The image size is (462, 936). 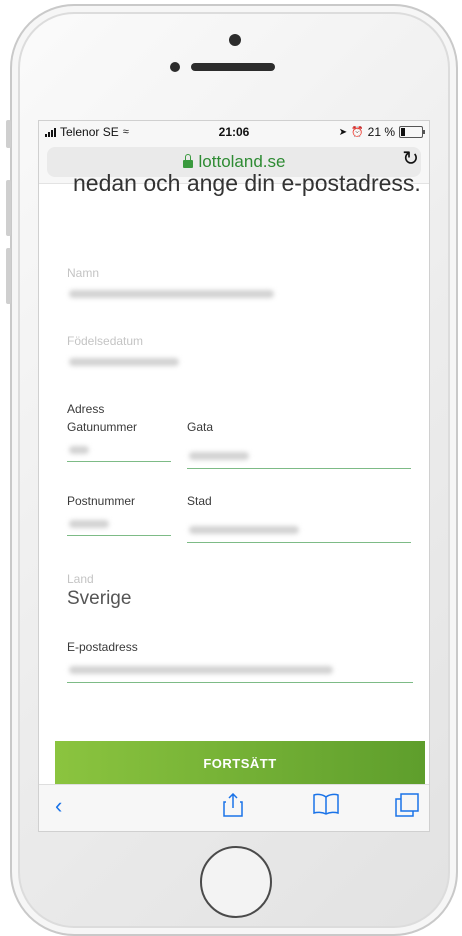 What do you see at coordinates (171, 294) in the screenshot?
I see `name-field` at bounding box center [171, 294].